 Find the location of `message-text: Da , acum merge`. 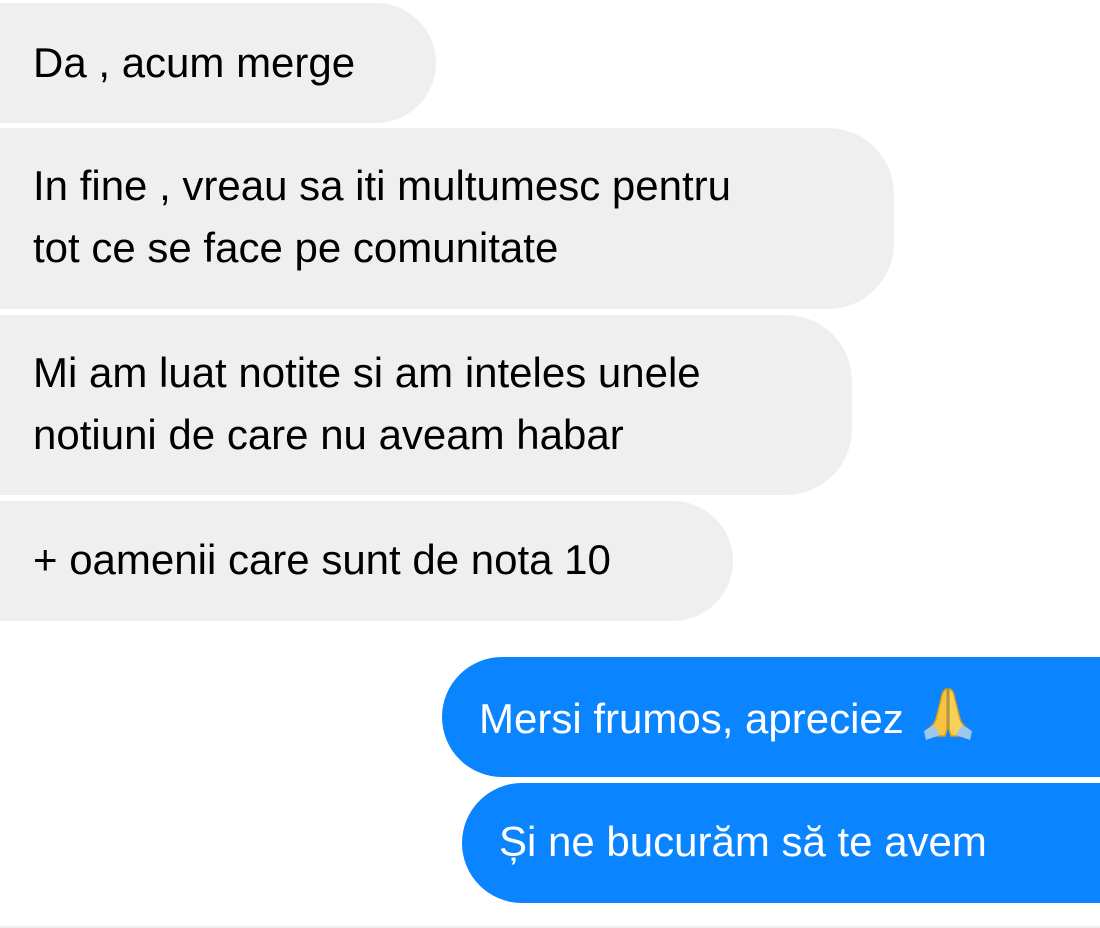

message-text: Da , acum merge is located at coordinates (194, 62).